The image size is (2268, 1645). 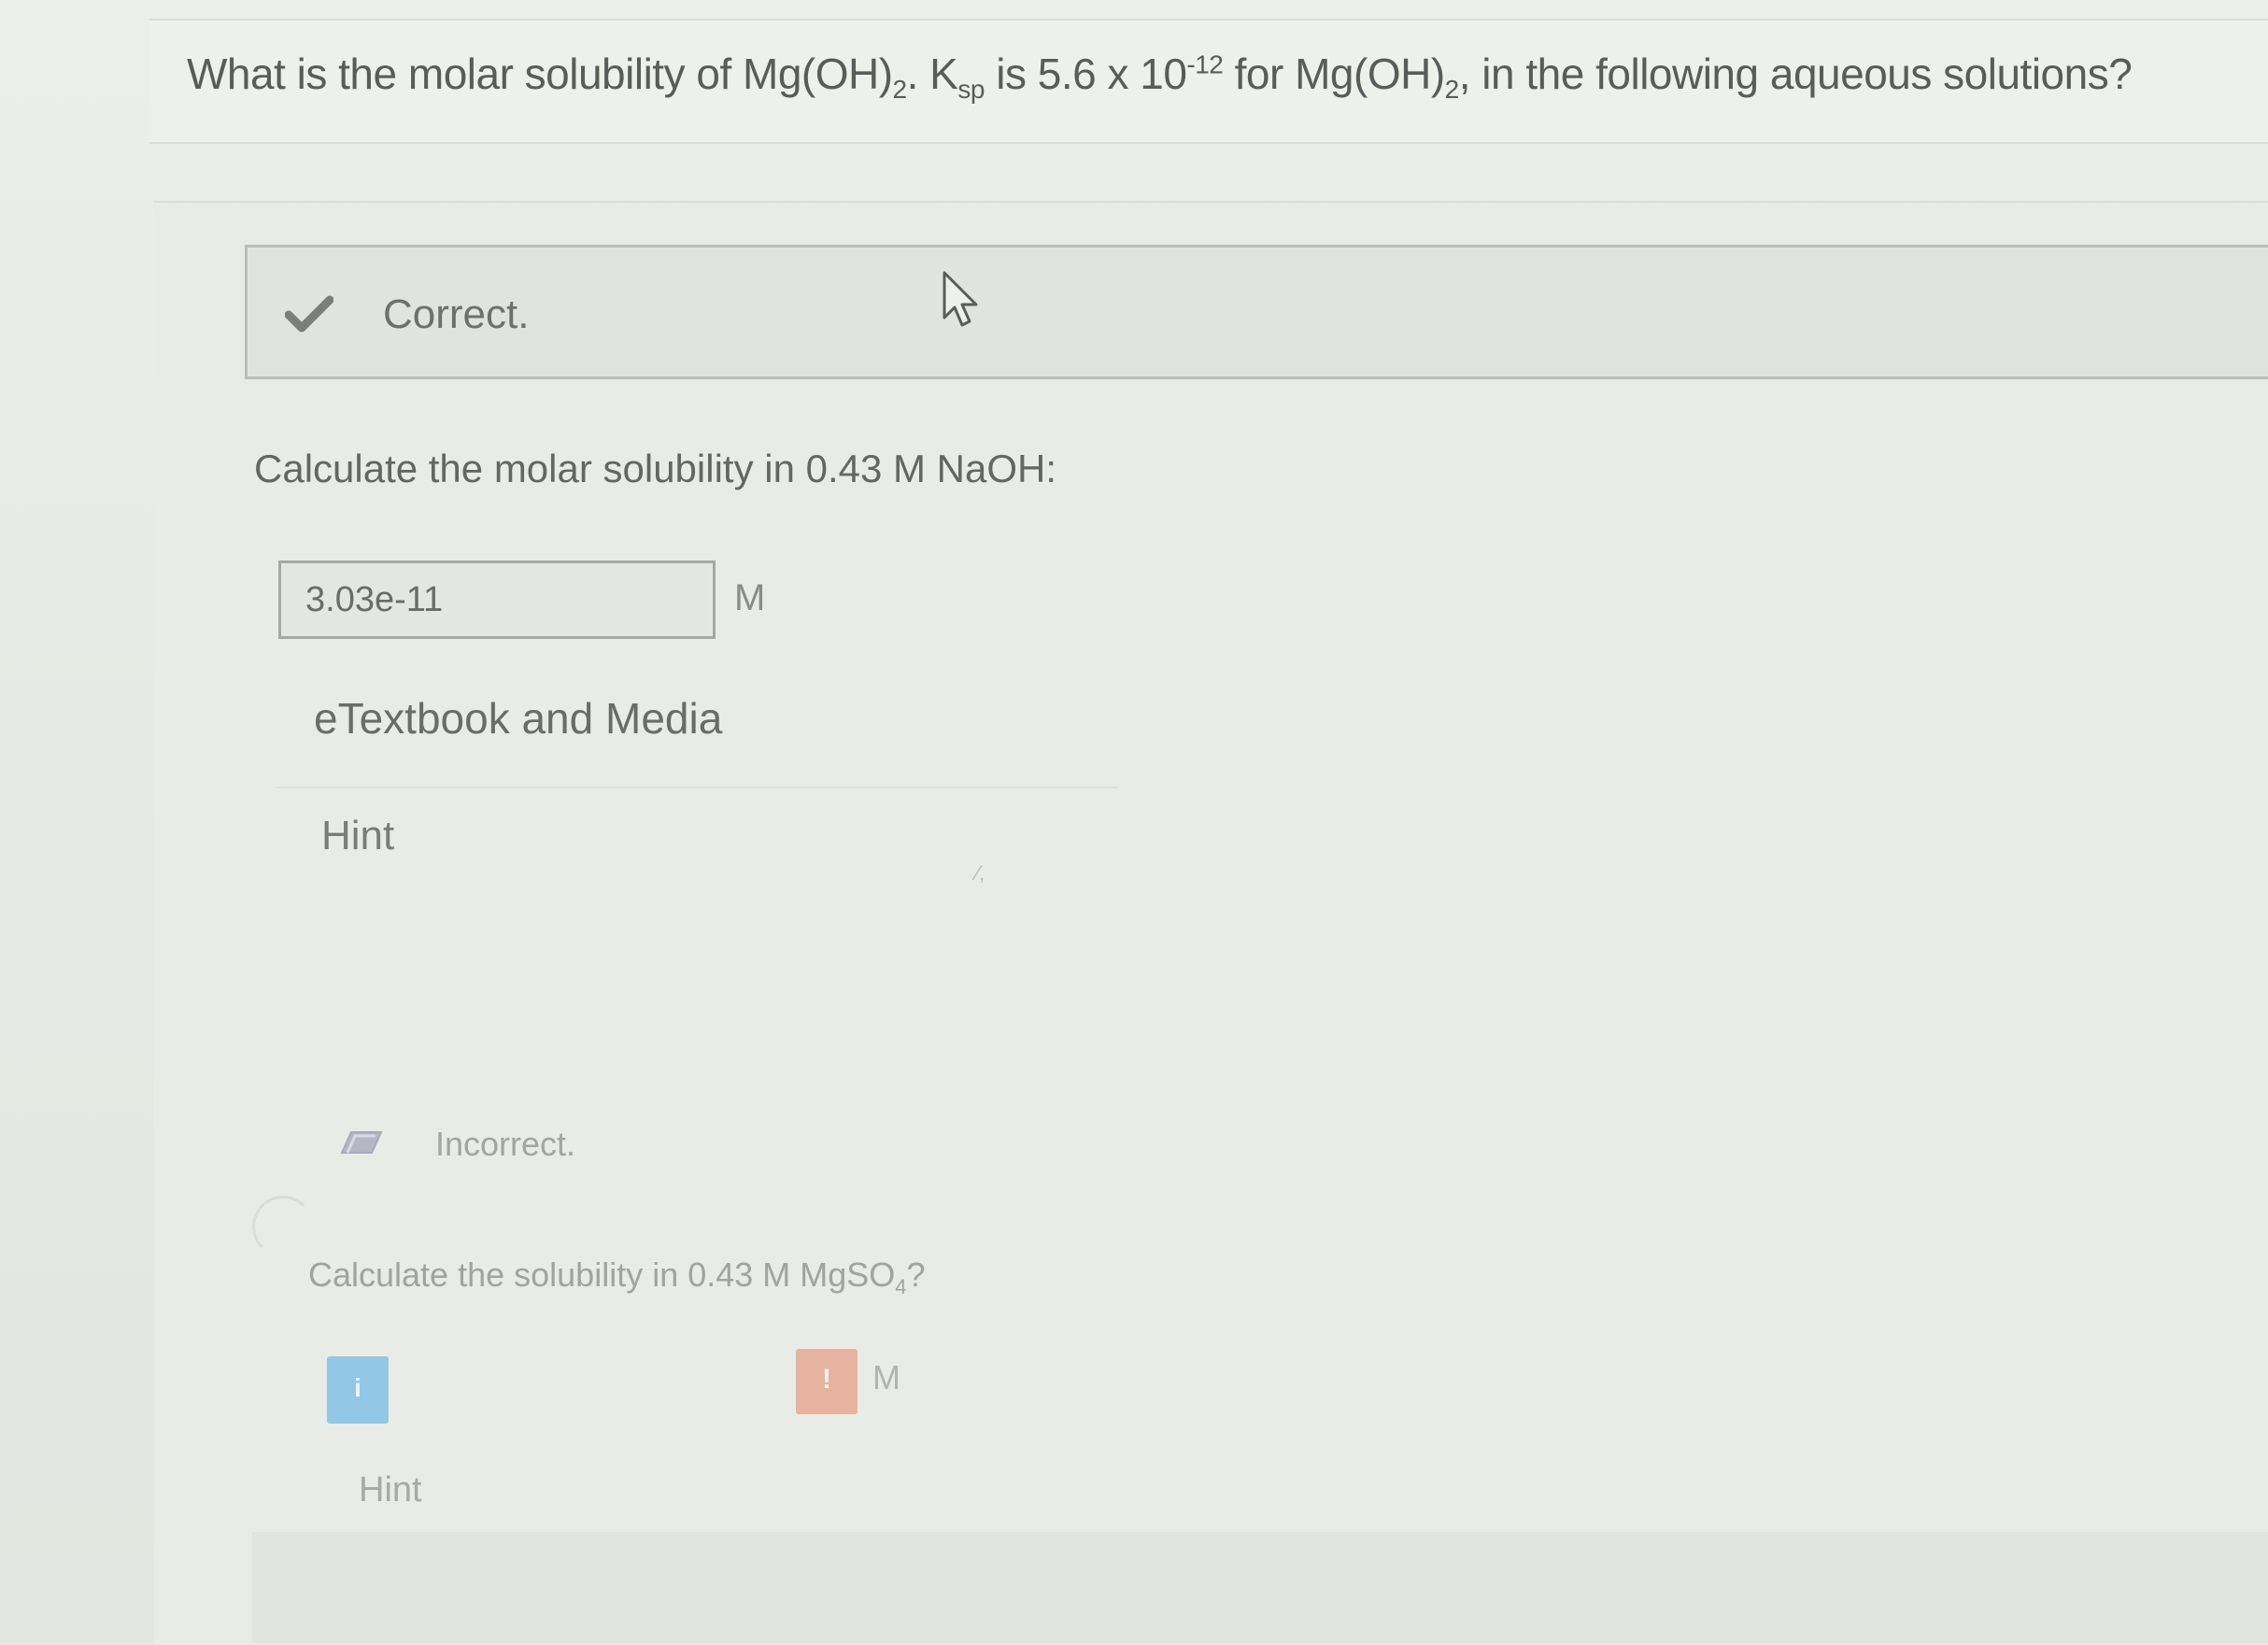 What do you see at coordinates (518, 718) in the screenshot?
I see `etextbook-and-media-link: eTextbook and Media` at bounding box center [518, 718].